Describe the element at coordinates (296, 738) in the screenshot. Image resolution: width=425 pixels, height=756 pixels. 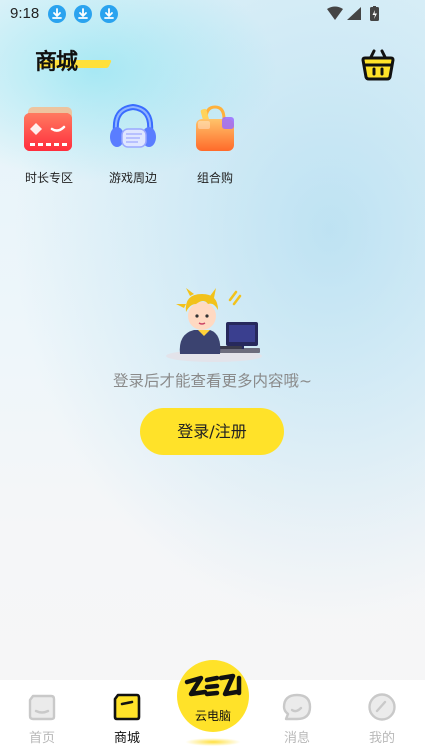
I see `nav-label: 消息` at that location.